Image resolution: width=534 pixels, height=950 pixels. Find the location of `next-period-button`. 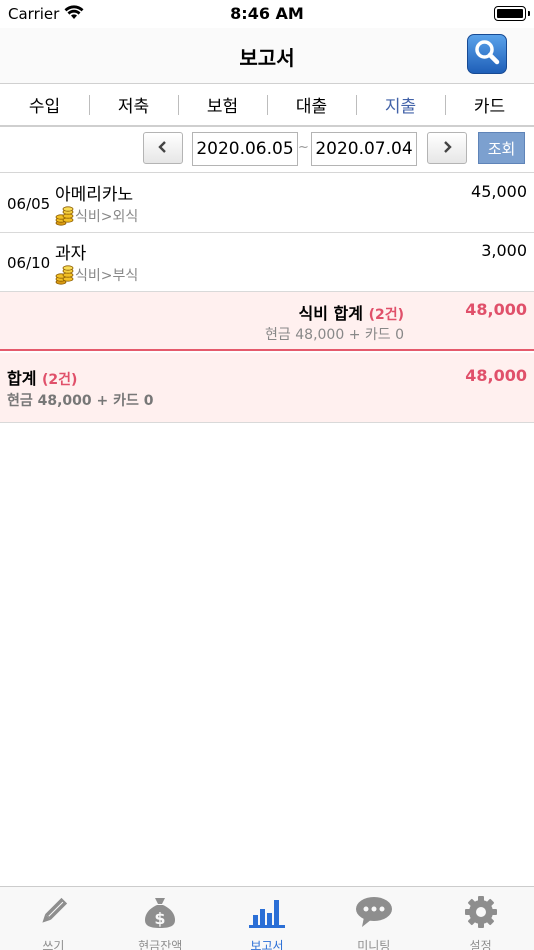

next-period-button is located at coordinates (447, 148).